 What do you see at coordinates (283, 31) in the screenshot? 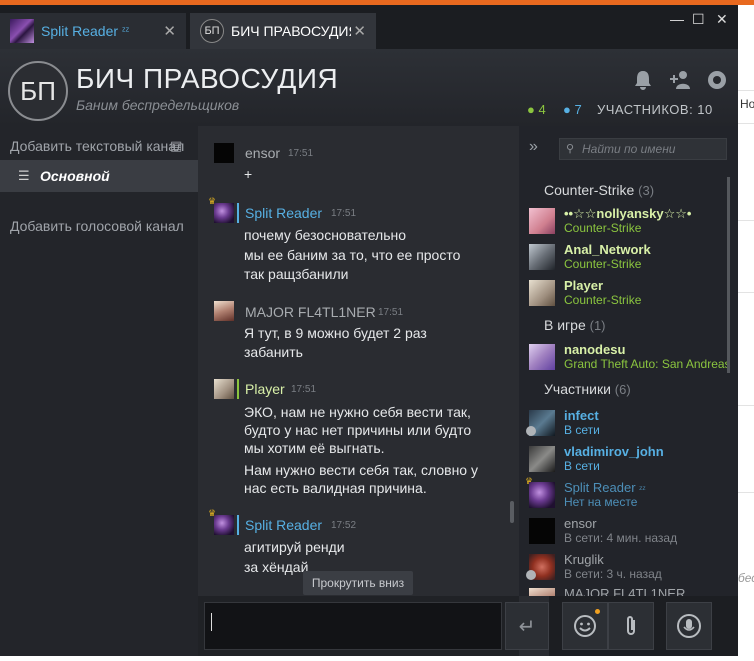
I see `tab-group-chat: БП БИЧ ПРАВОСУДИЯ ✕` at bounding box center [283, 31].